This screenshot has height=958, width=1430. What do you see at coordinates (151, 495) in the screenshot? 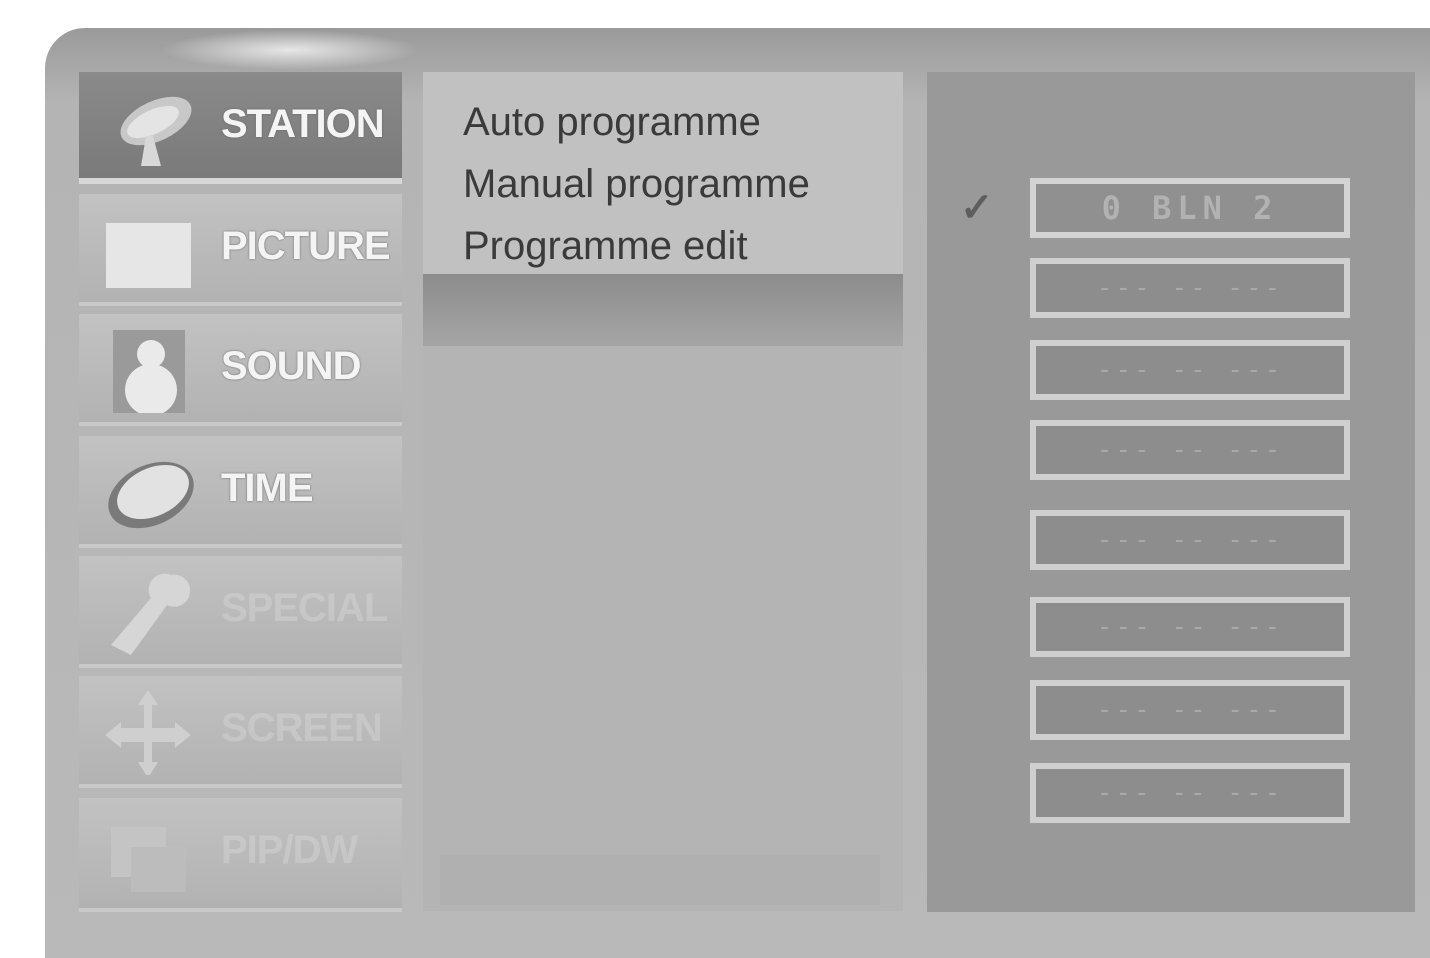
I see `clock-icon` at bounding box center [151, 495].